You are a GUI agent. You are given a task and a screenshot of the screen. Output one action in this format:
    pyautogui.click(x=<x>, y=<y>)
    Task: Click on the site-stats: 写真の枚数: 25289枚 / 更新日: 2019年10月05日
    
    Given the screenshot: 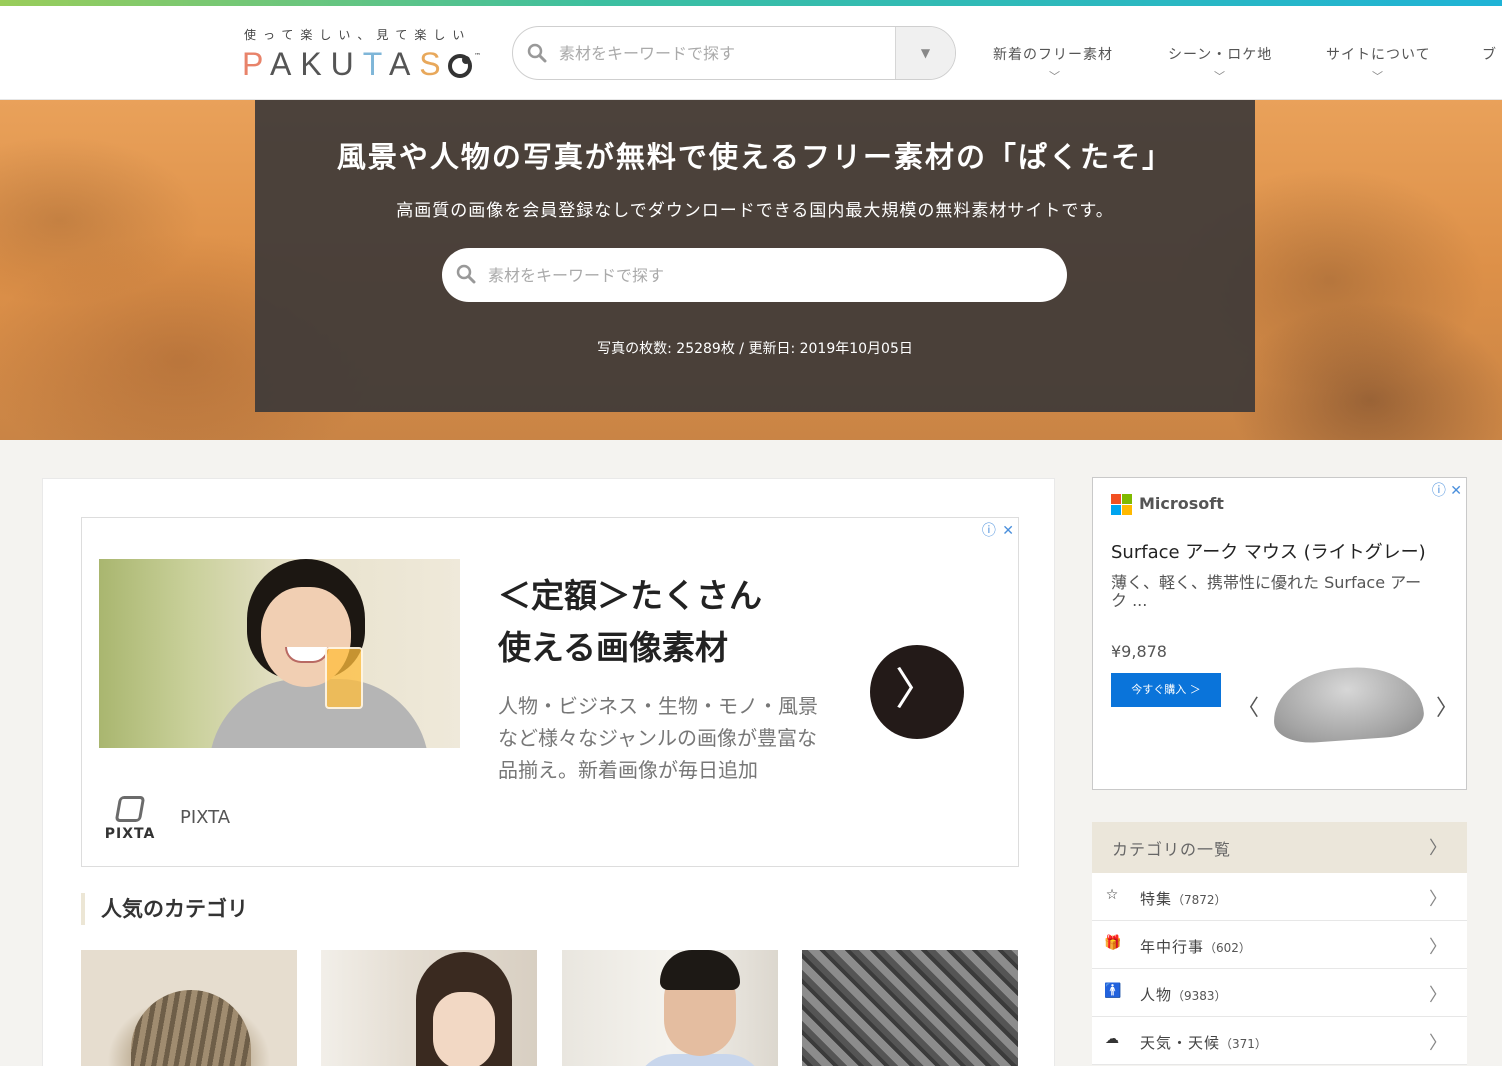 What is the action you would take?
    pyautogui.click(x=755, y=349)
    